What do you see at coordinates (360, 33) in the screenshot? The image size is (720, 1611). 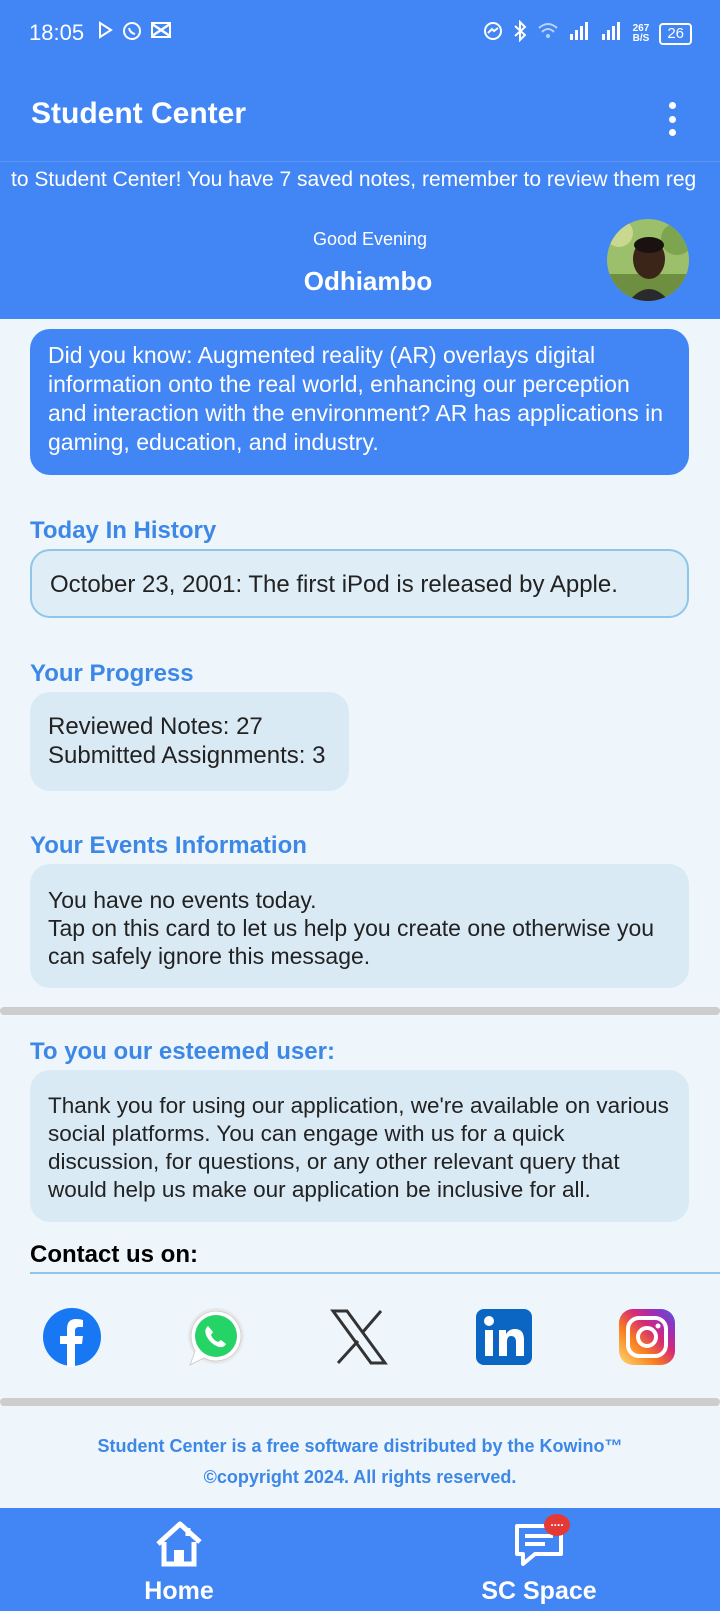 I see `status-bar: 18:05 267 B/S 26` at bounding box center [360, 33].